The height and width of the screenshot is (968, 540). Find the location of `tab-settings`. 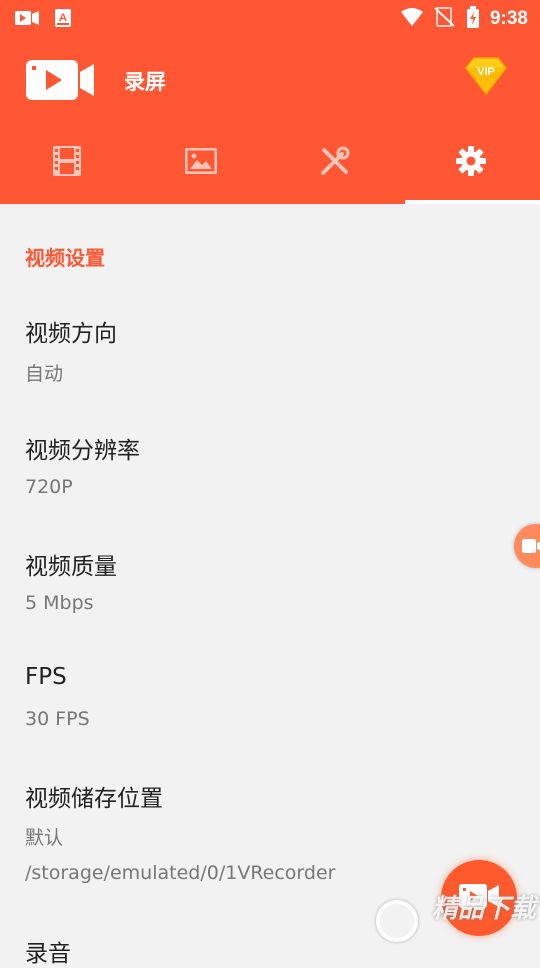

tab-settings is located at coordinates (471, 163).